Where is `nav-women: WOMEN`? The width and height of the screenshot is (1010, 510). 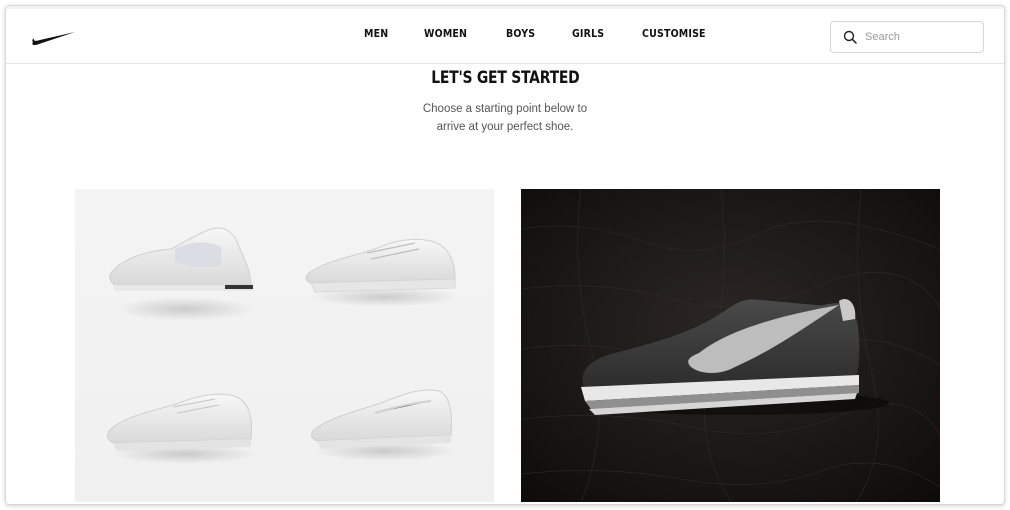 nav-women: WOMEN is located at coordinates (445, 33).